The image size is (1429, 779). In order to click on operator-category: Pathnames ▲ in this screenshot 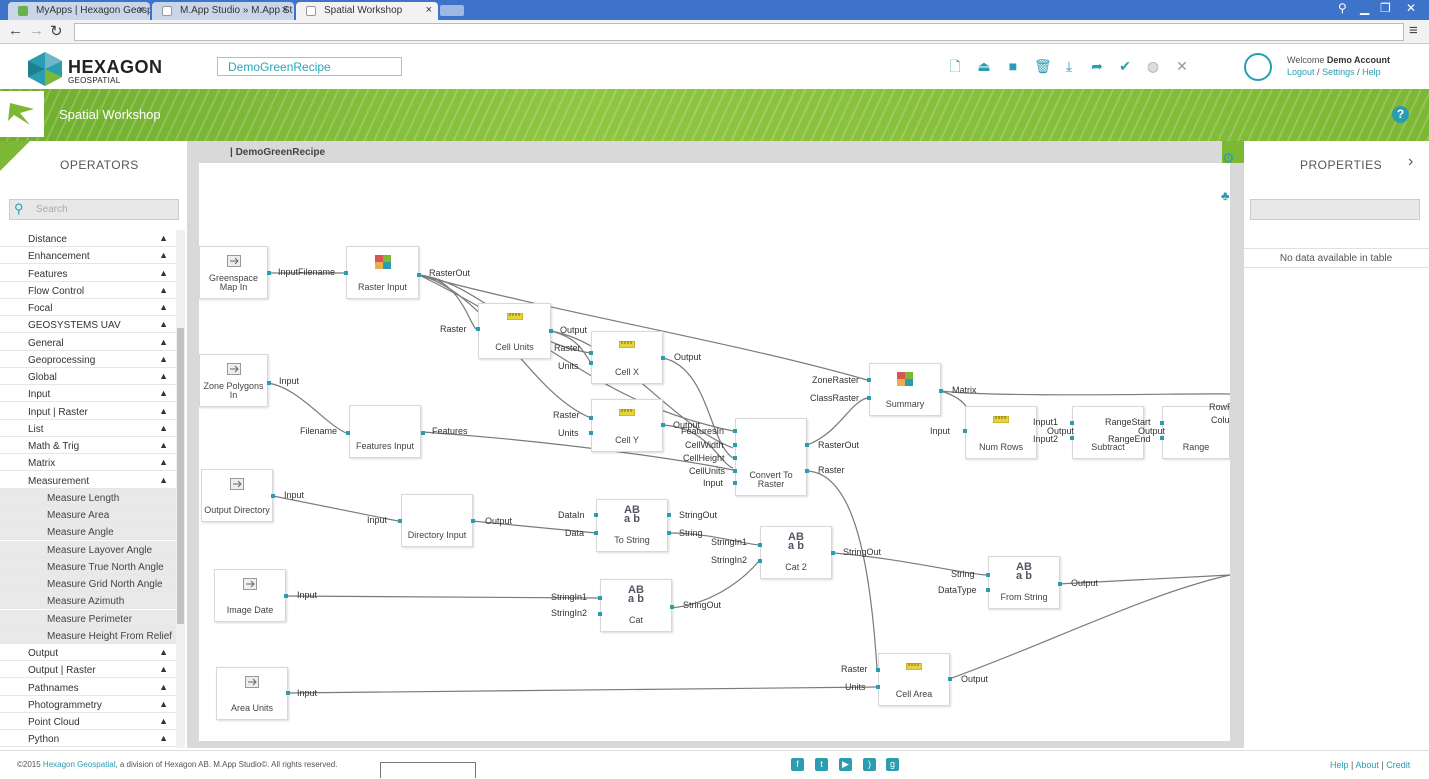, I will do `click(88, 687)`.